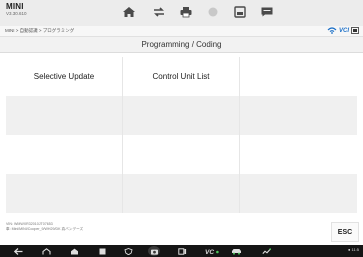 The width and height of the screenshot is (363, 257). Describe the element at coordinates (154, 251) in the screenshot. I see `camera-icon` at that location.